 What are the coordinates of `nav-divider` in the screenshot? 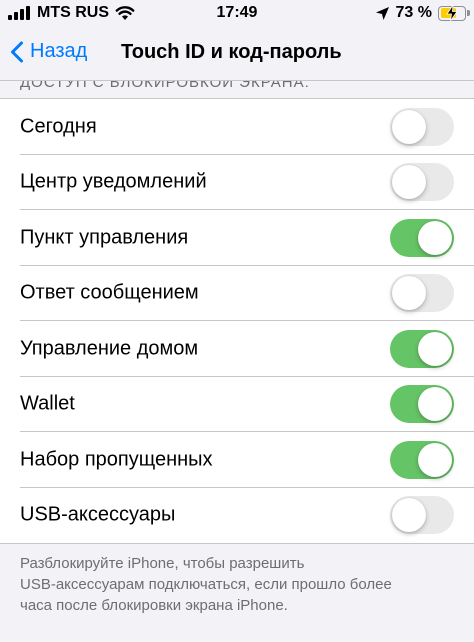 It's located at (237, 80).